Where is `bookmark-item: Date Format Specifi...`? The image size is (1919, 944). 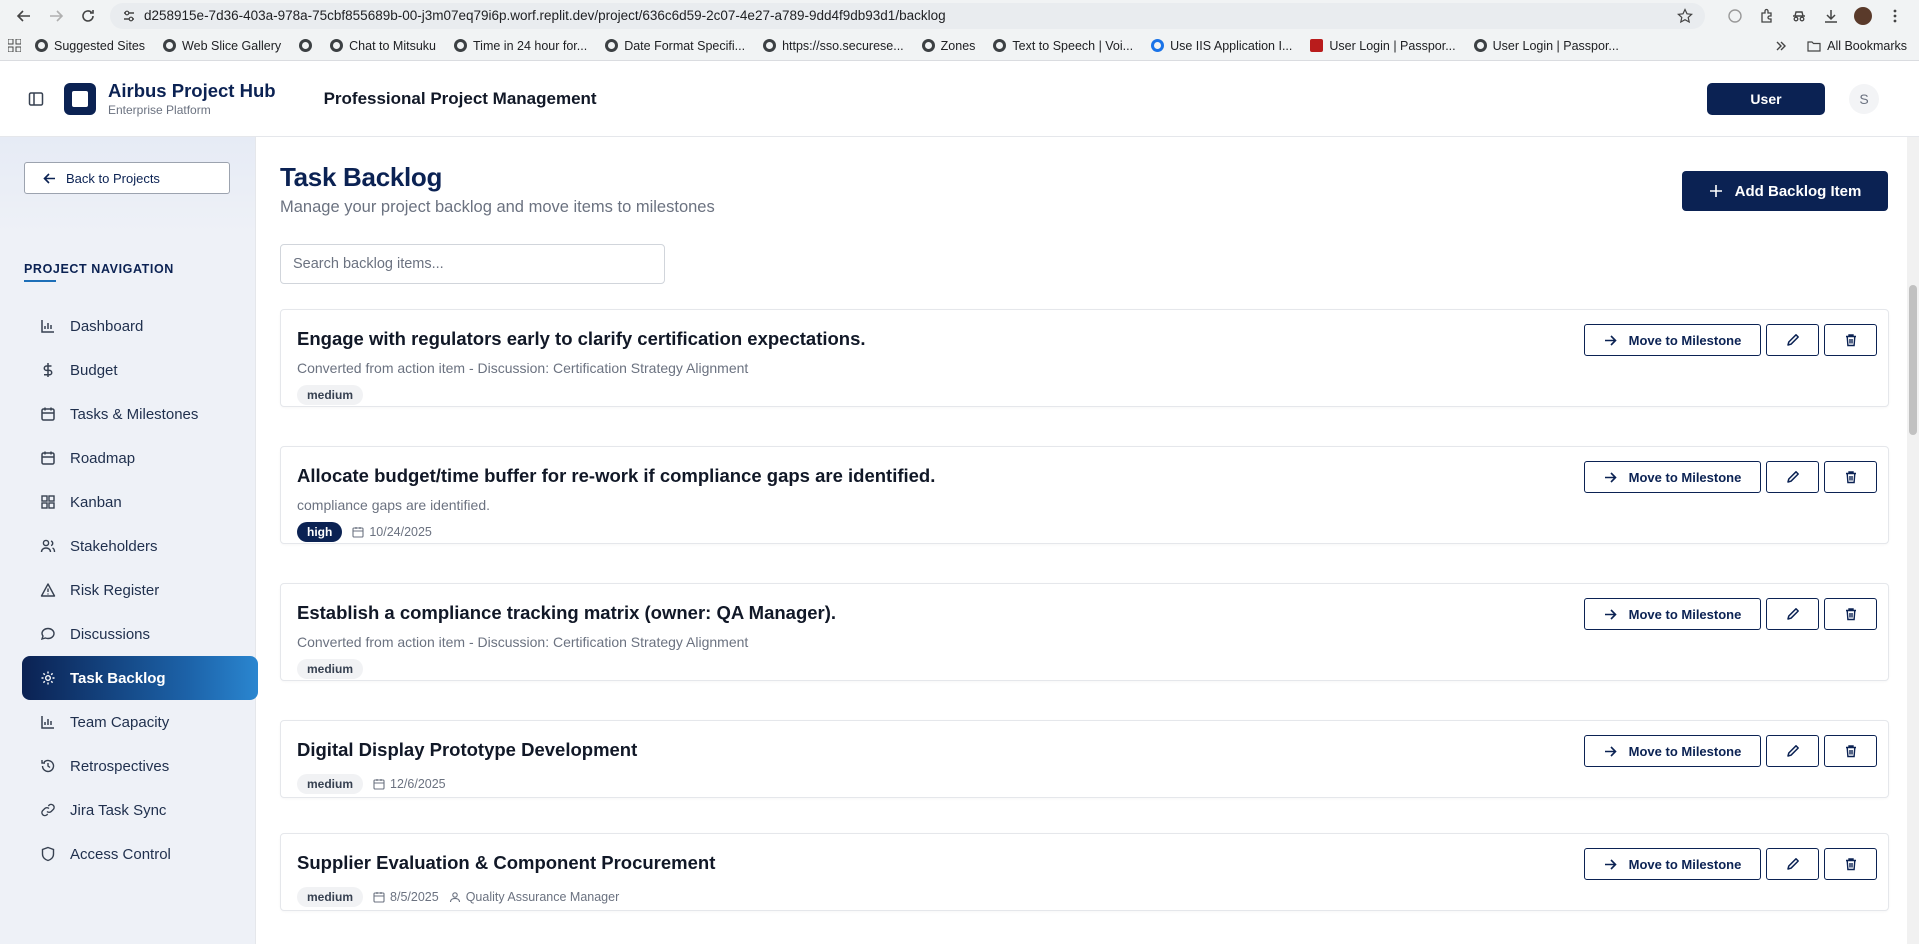 bookmark-item: Date Format Specifi... is located at coordinates (675, 46).